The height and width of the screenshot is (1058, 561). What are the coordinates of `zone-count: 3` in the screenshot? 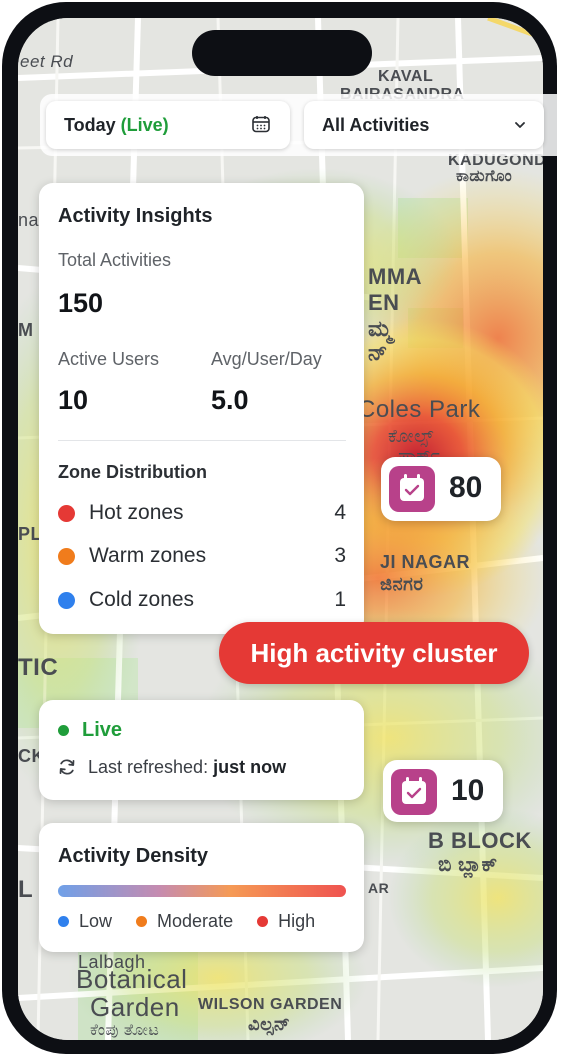 It's located at (340, 555).